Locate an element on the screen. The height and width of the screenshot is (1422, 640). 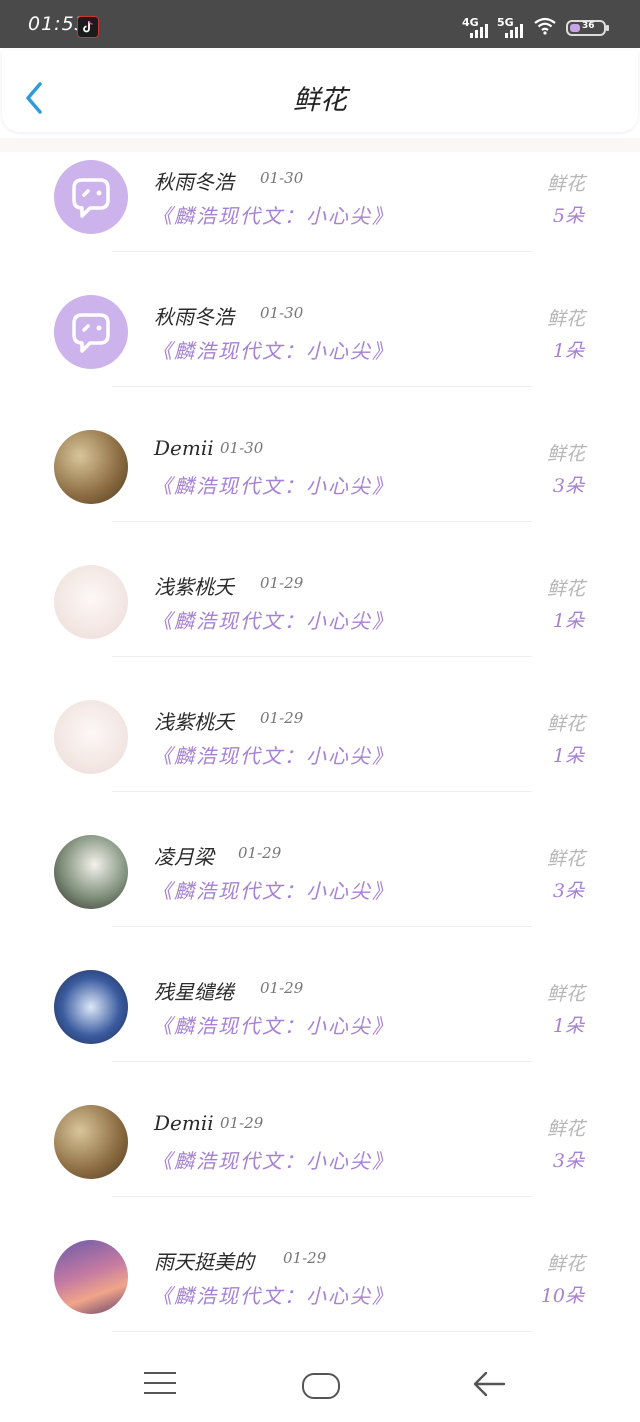
username: 残星缱绻 is located at coordinates (194, 992).